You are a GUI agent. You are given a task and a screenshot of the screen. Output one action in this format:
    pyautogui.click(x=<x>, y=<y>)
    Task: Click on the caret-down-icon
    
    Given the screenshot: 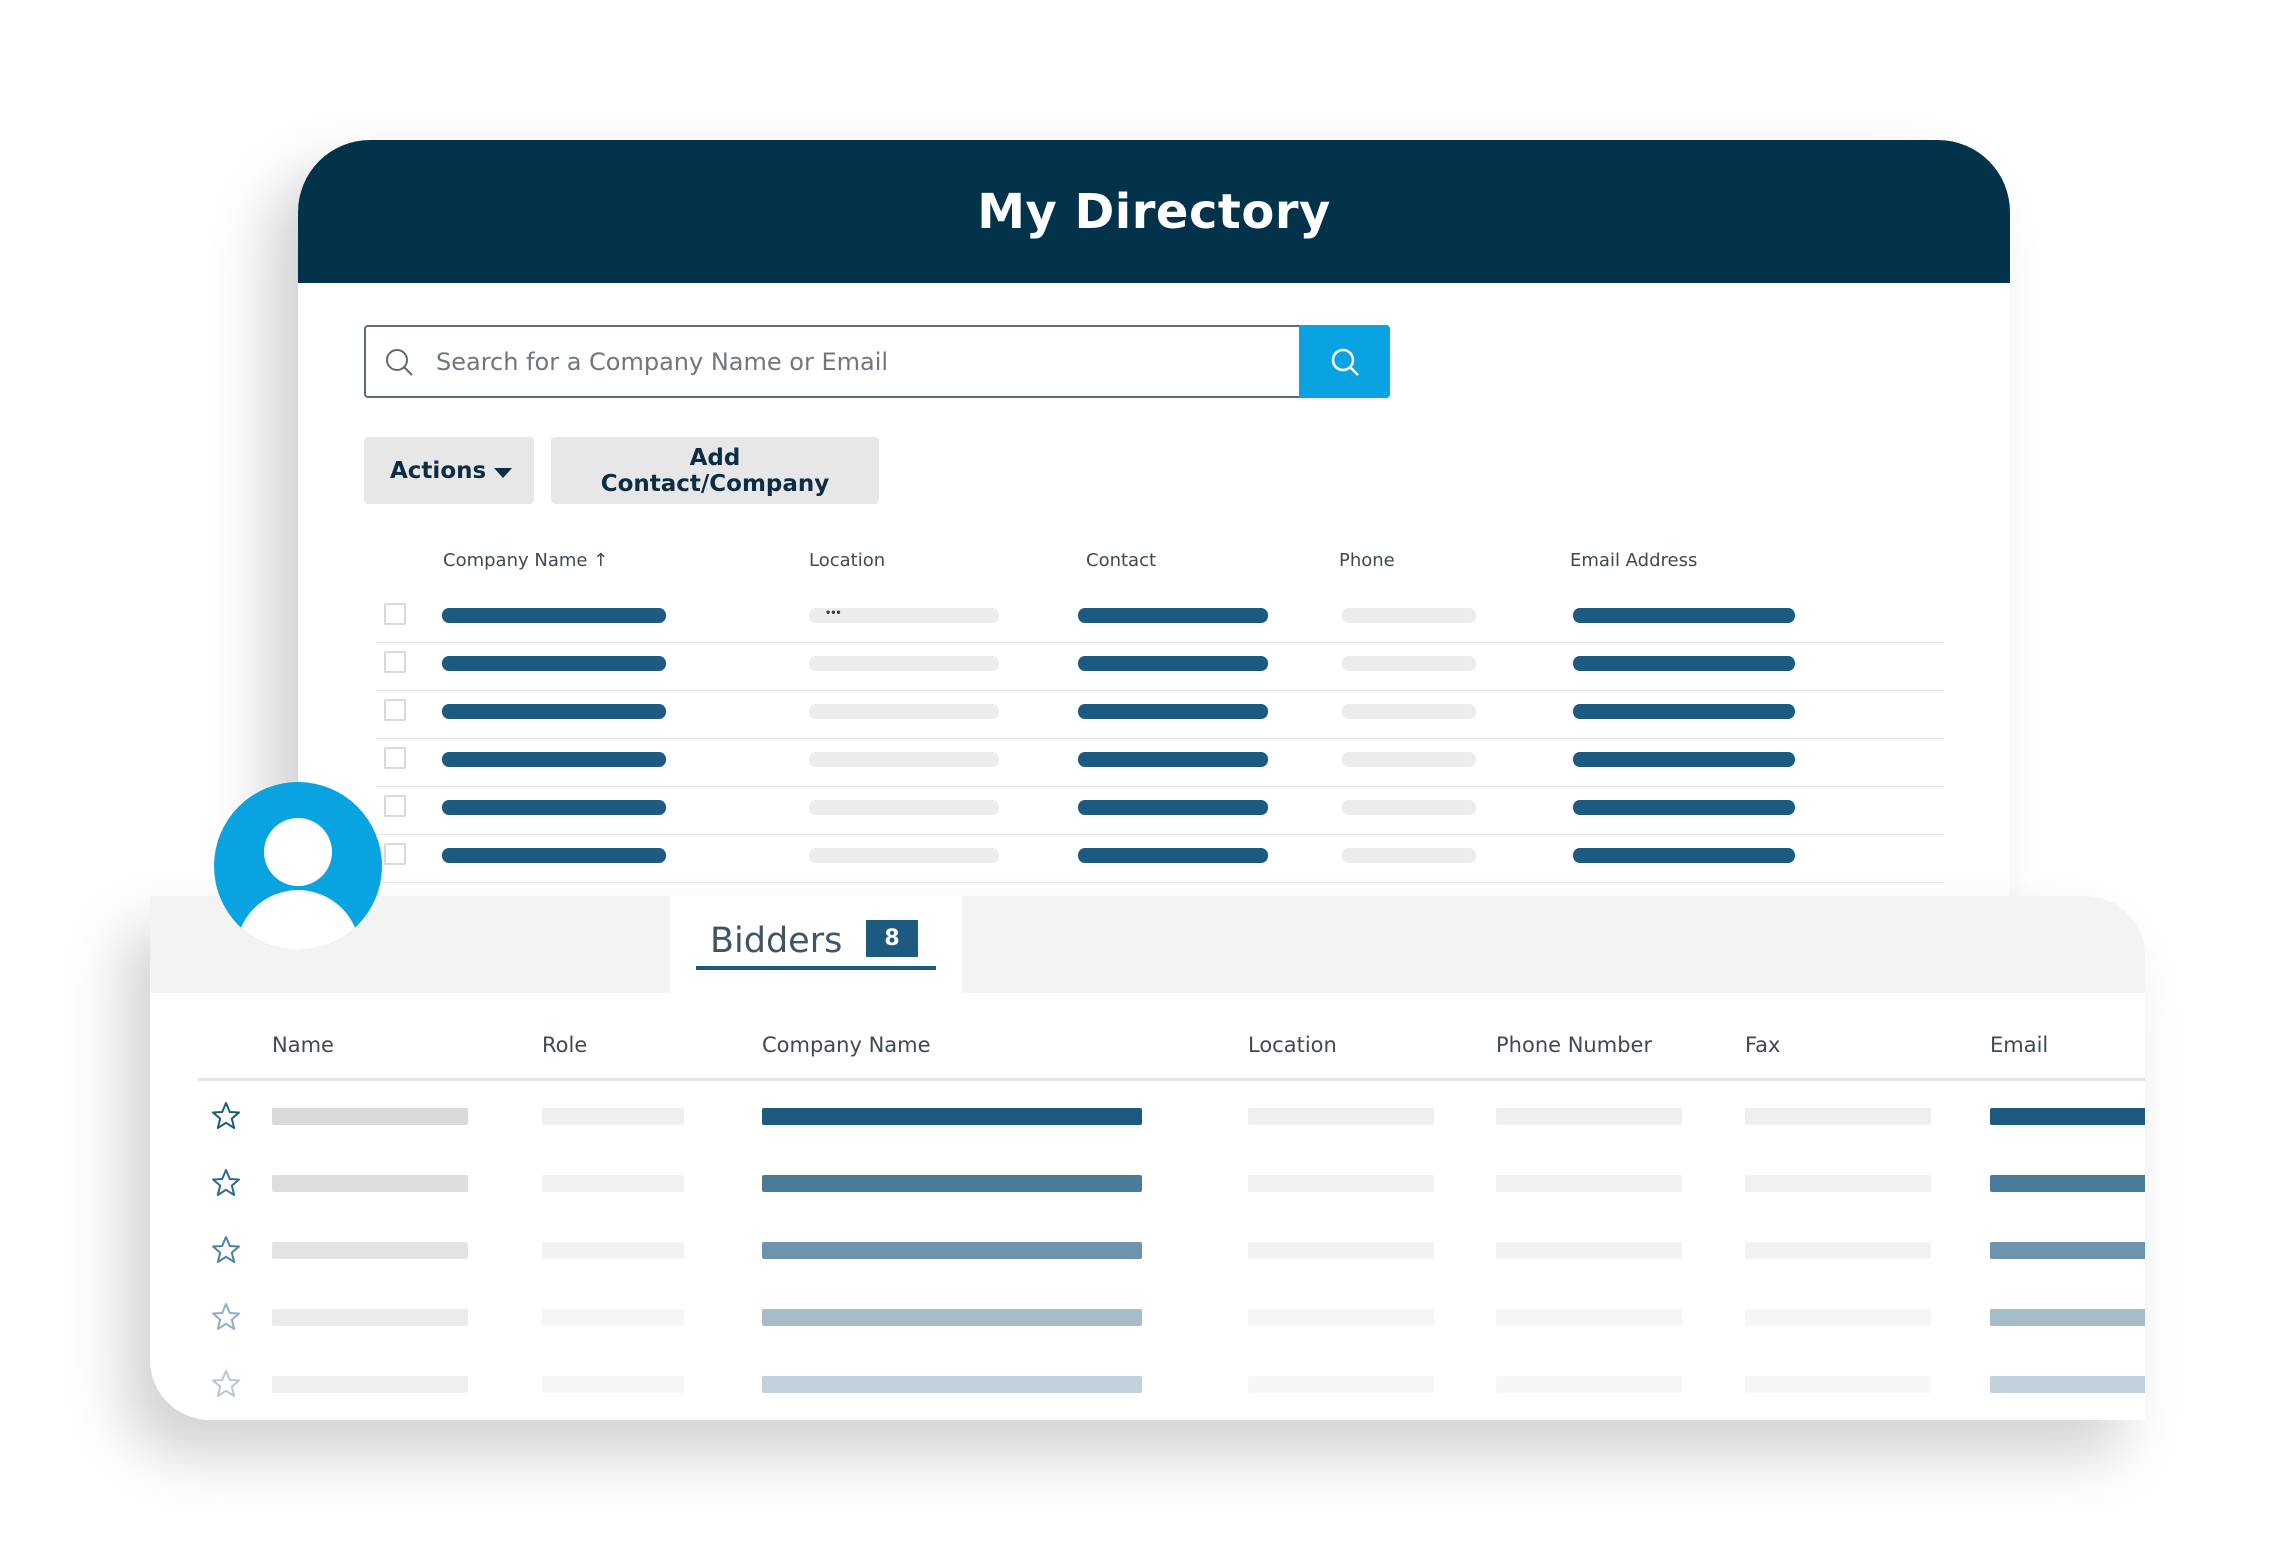 What is the action you would take?
    pyautogui.click(x=503, y=472)
    